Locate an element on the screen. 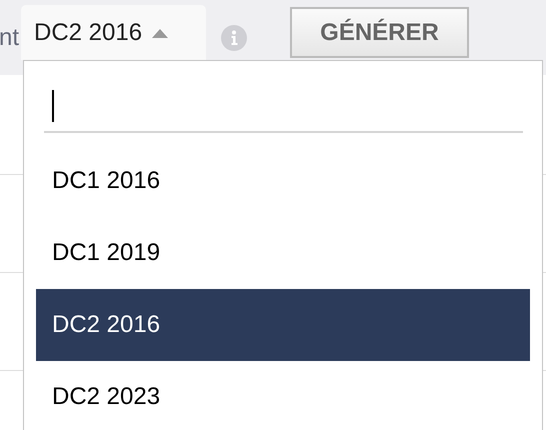 The height and width of the screenshot is (430, 546). dropdown-option: DC2 2023 is located at coordinates (283, 395).